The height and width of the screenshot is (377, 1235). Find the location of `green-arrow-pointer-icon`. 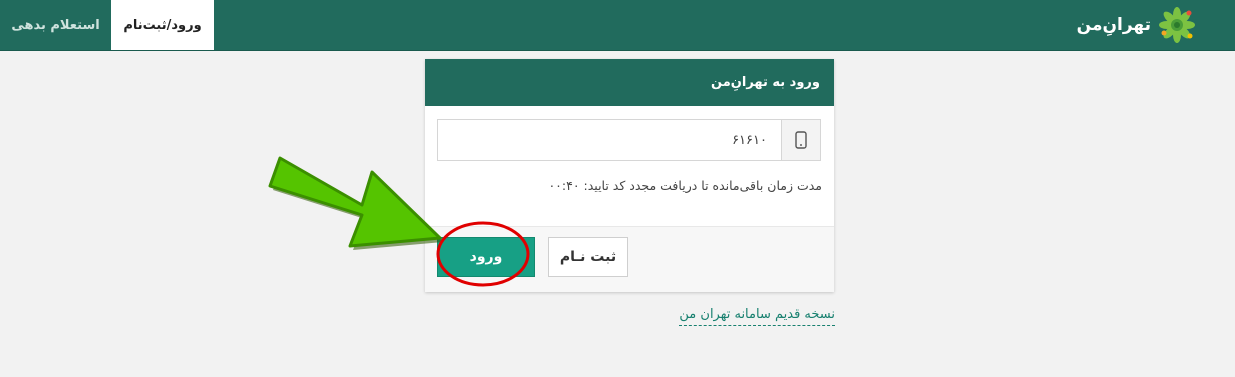

green-arrow-pointer-icon is located at coordinates (355, 203).